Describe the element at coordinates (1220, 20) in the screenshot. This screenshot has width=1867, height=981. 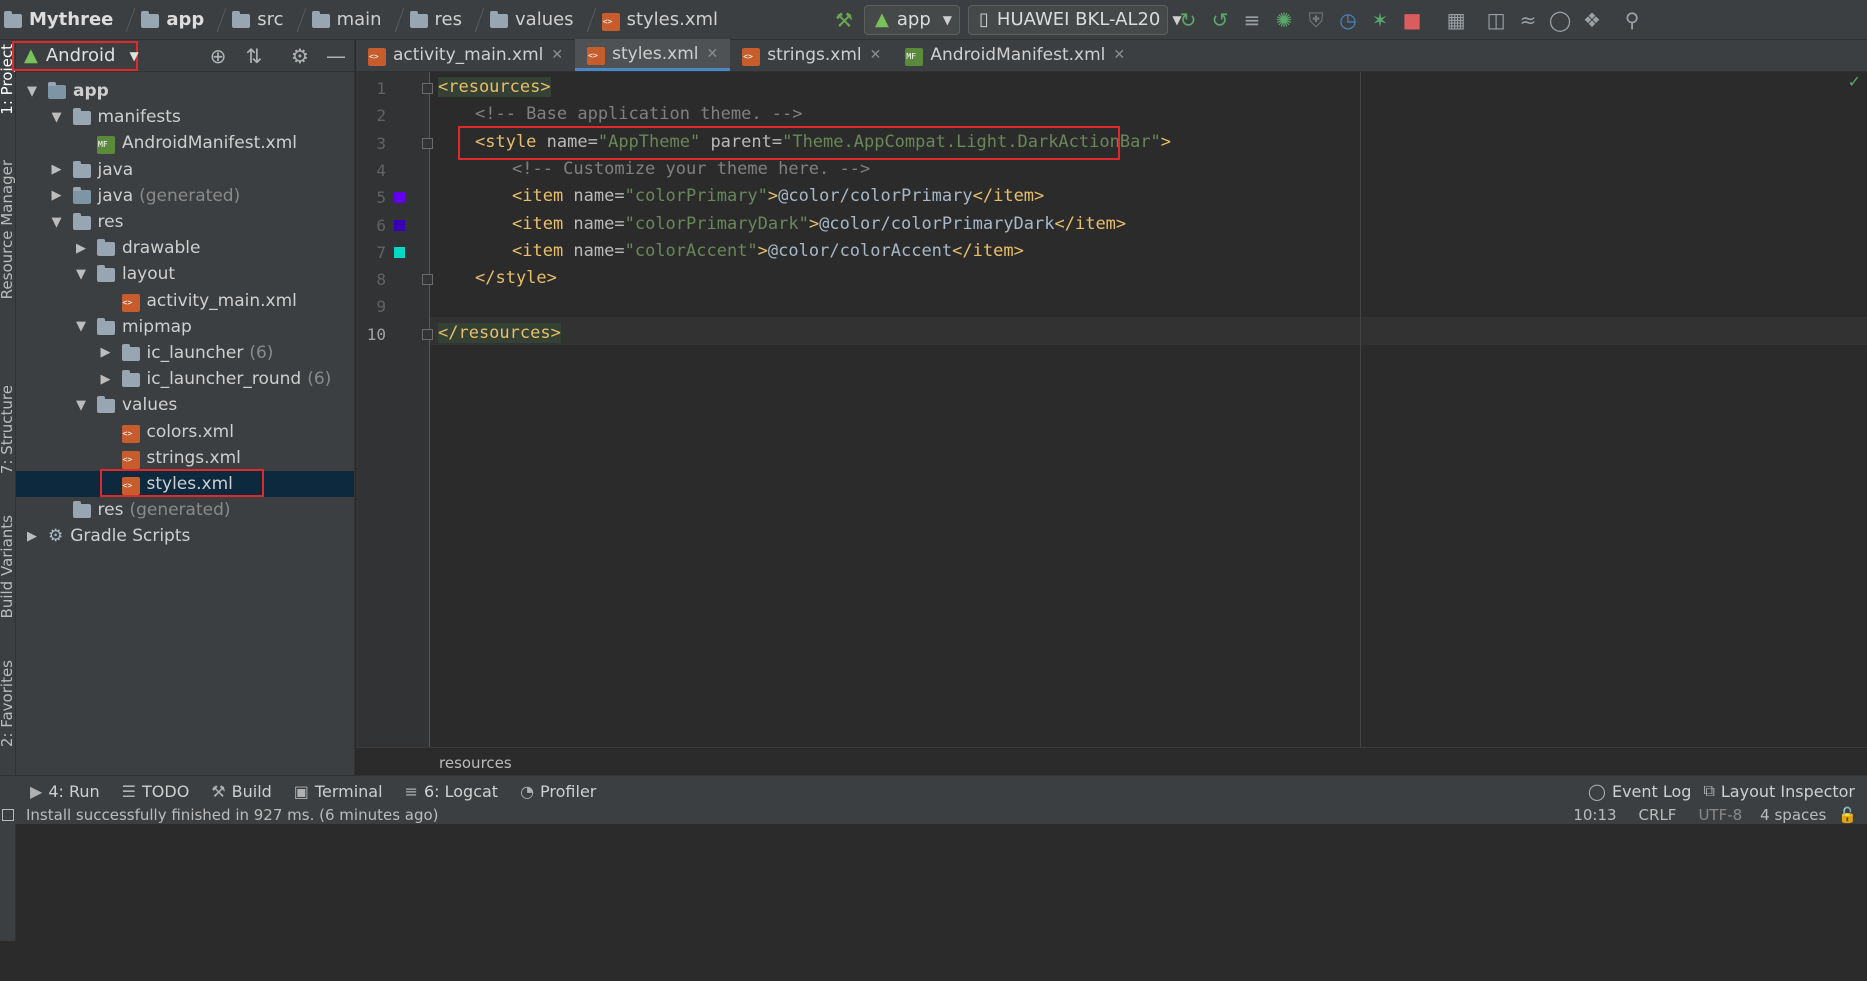
I see `apply-changes-icon: ↺` at that location.